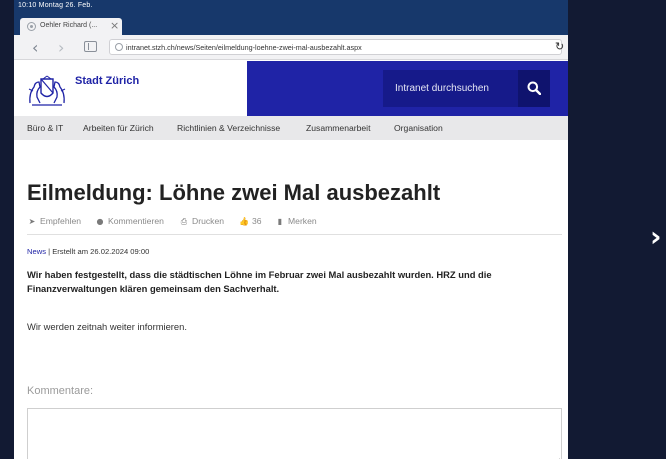  Describe the element at coordinates (291, 25) in the screenshot. I see `tab-bar: Oehler Richard (... ×` at that location.